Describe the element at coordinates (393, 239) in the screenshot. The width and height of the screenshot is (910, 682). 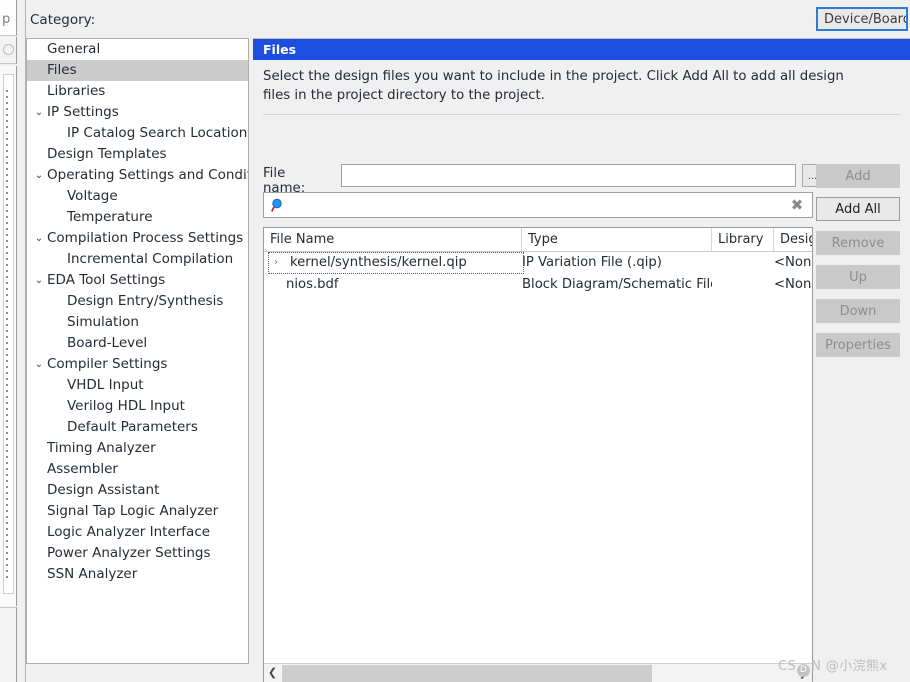
I see `column-header-file-name: File Name` at that location.